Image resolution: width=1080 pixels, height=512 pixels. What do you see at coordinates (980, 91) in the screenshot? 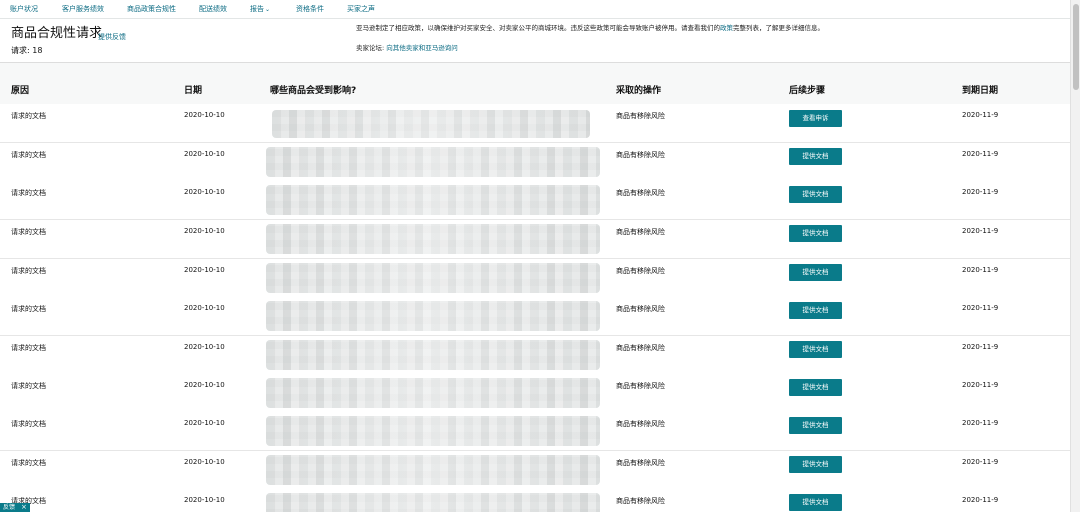
I see `column-header-due-date: 到期日期` at bounding box center [980, 91].